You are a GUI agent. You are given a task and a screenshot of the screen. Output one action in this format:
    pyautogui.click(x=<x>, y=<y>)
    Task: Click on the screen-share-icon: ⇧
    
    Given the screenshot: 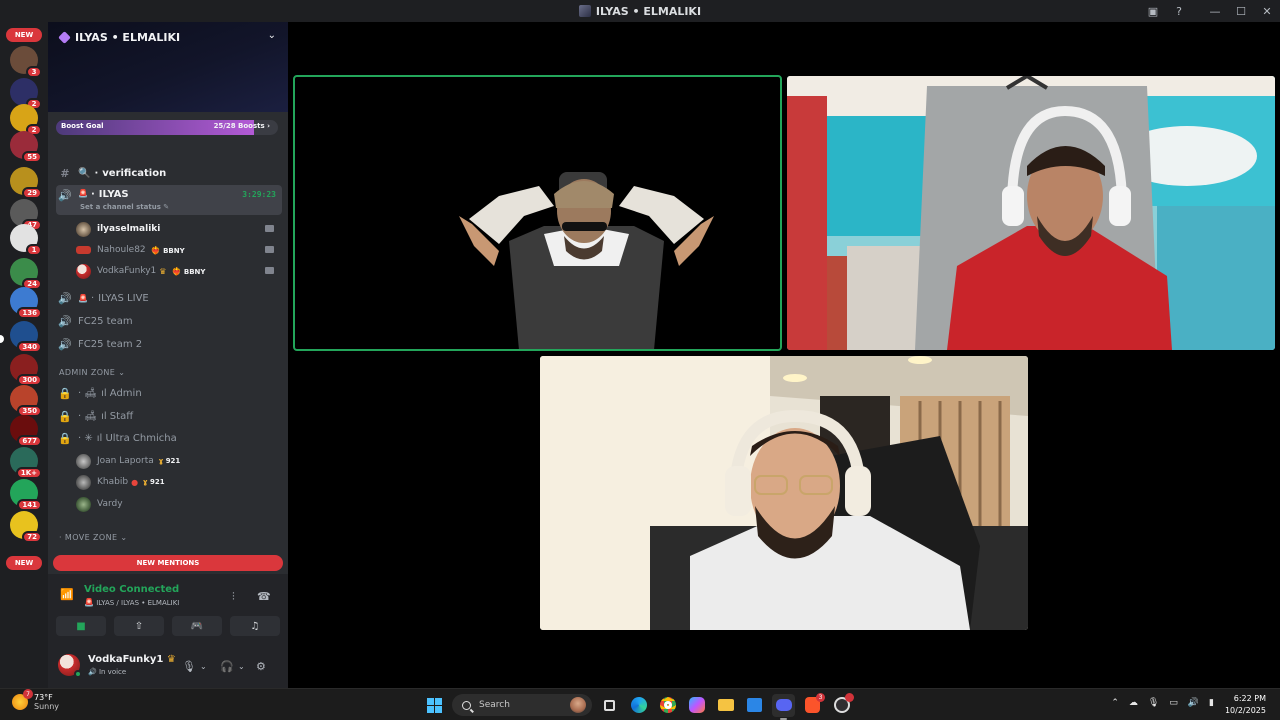 What is the action you would take?
    pyautogui.click(x=139, y=626)
    